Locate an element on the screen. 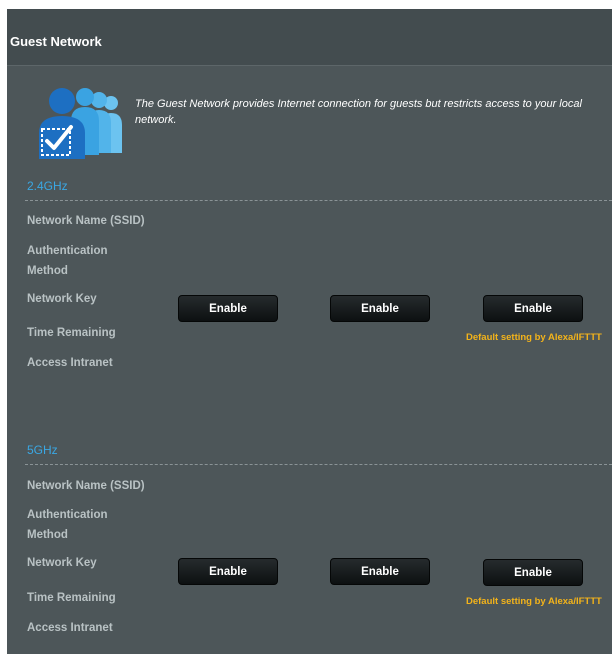 This screenshot has width=612, height=654. label-auth-method-5ghz: Authentication Method is located at coordinates (67, 525).